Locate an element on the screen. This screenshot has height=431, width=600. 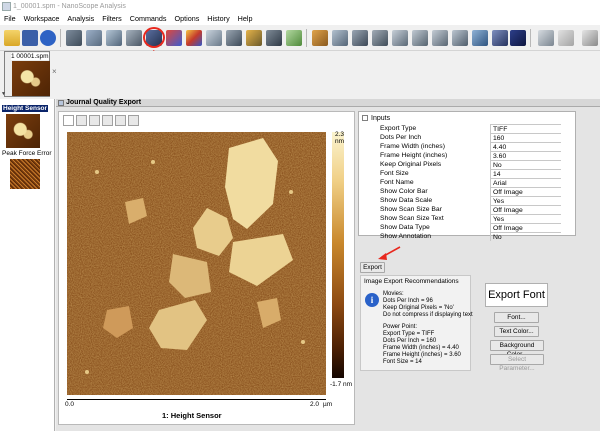
close-thumbnail-icon: × is located at coordinates (54, 71).